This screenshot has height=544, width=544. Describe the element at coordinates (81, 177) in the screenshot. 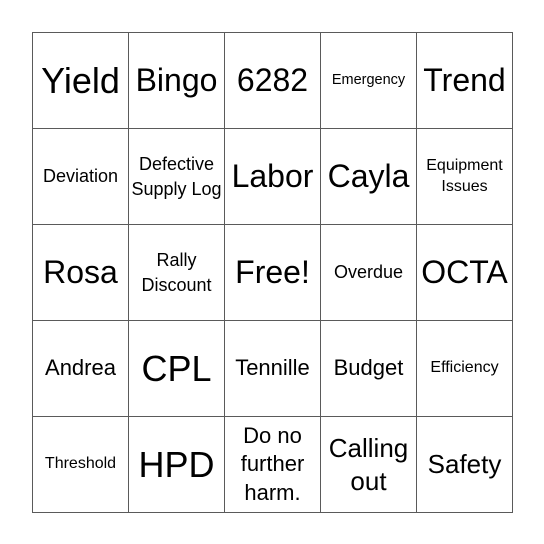

I see `bingo-cell: Deviation` at that location.